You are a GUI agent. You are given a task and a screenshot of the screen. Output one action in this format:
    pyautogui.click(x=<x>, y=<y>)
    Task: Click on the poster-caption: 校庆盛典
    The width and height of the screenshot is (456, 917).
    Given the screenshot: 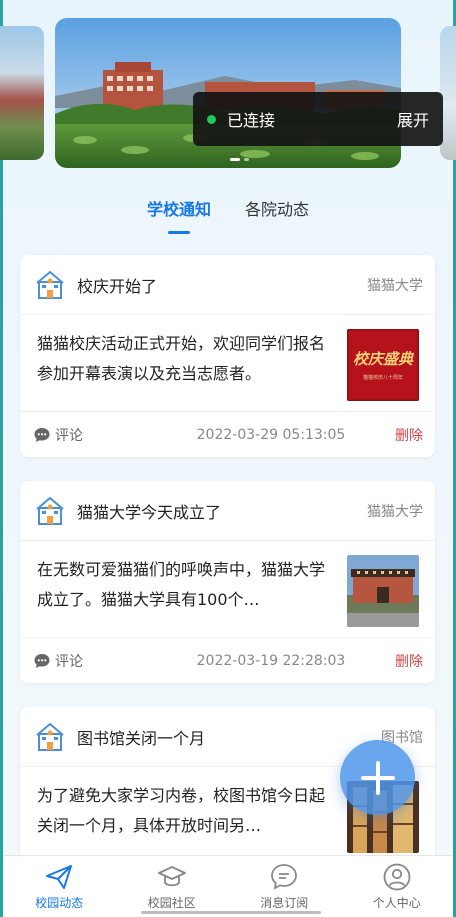 What is the action you would take?
    pyautogui.click(x=384, y=359)
    